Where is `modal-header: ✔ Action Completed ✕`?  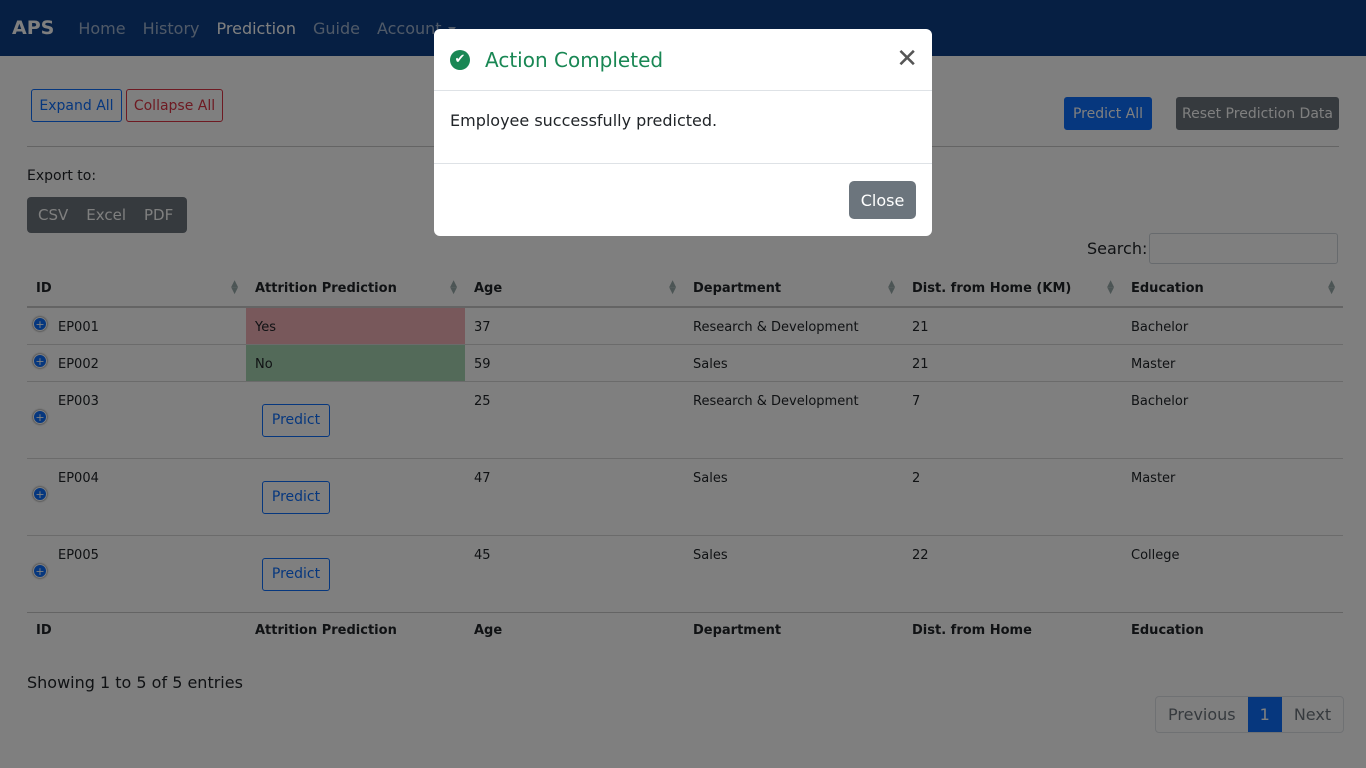
modal-header: ✔ Action Completed ✕ is located at coordinates (683, 60).